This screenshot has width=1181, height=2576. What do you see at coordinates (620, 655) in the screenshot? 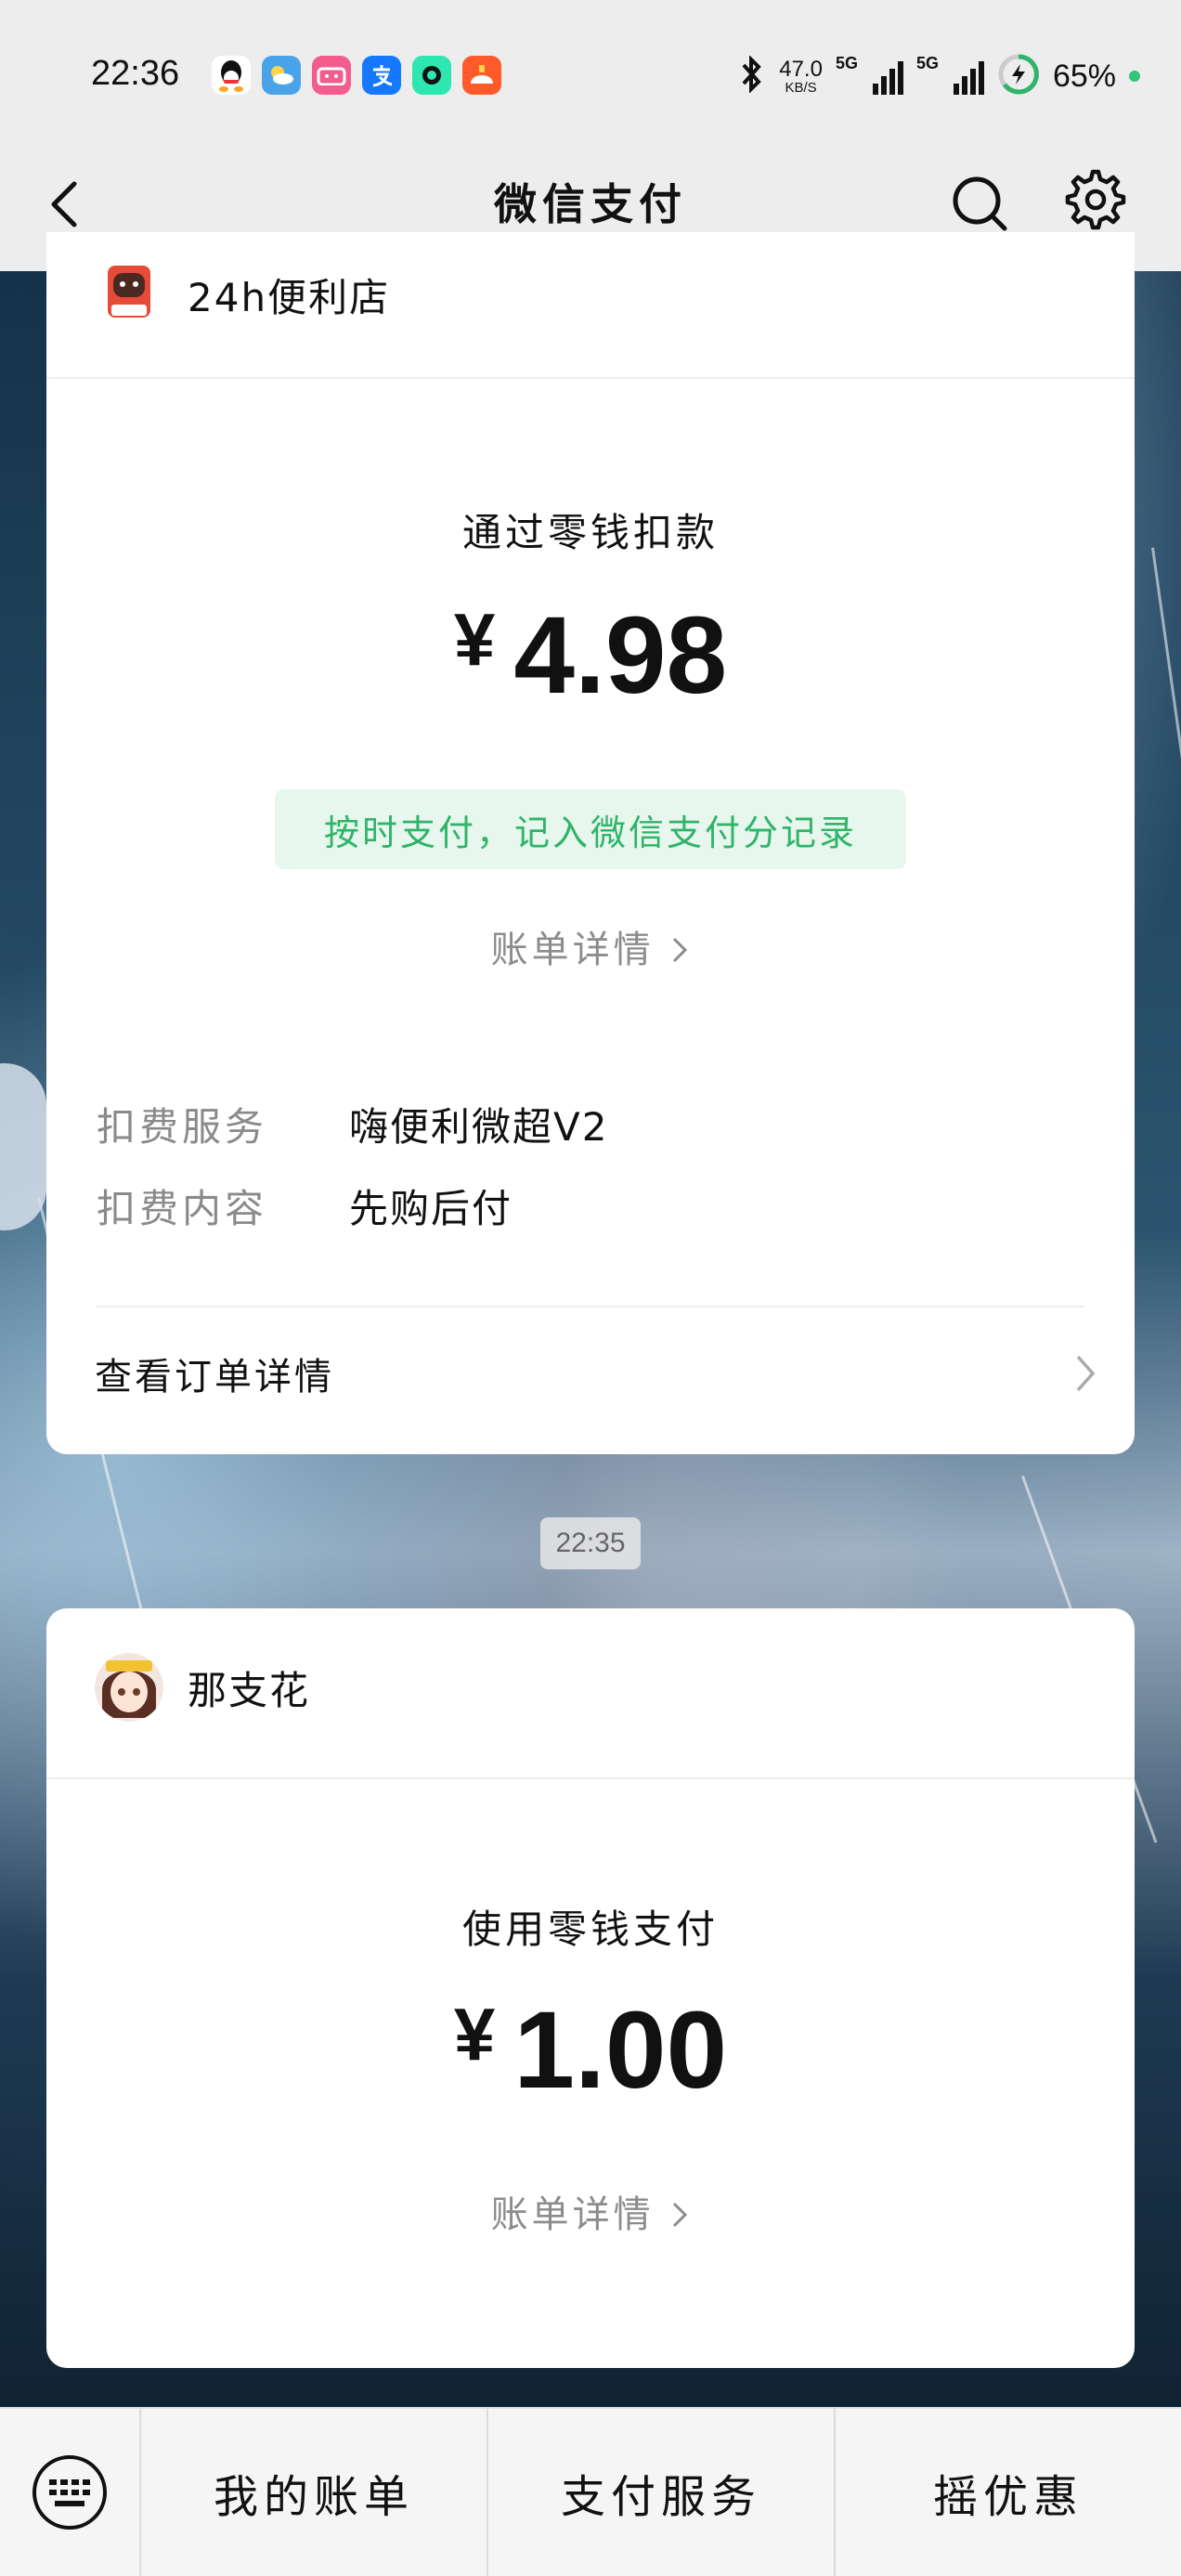
I see `amount-value: 4.98` at bounding box center [620, 655].